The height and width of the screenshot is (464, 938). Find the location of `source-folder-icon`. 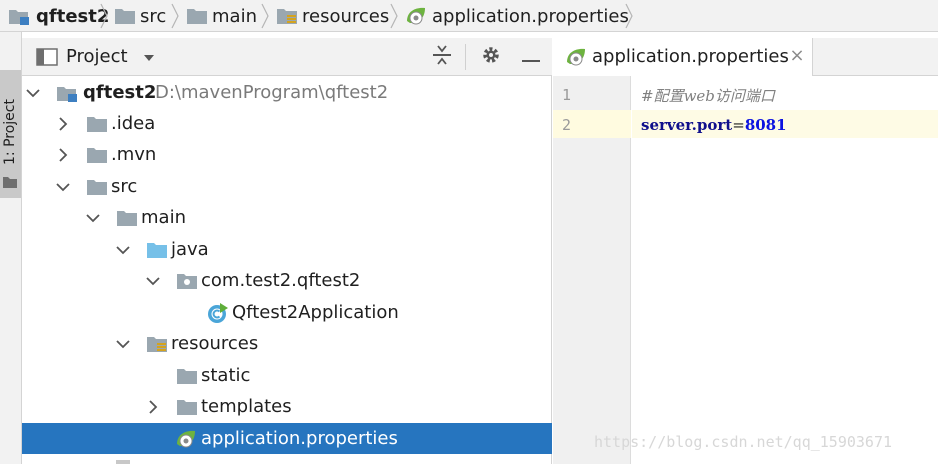

source-folder-icon is located at coordinates (156, 250).